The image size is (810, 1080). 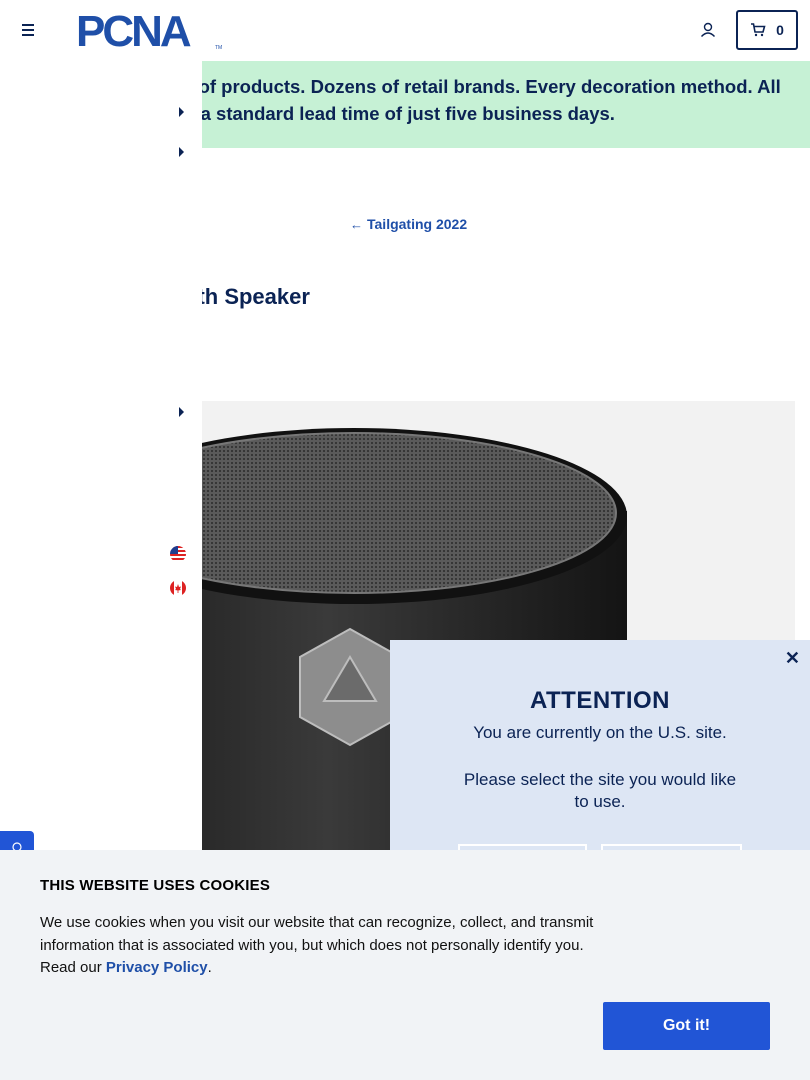 What do you see at coordinates (600, 732) in the screenshot?
I see `modal-current-site-text: You are currently on the U.S. site.` at bounding box center [600, 732].